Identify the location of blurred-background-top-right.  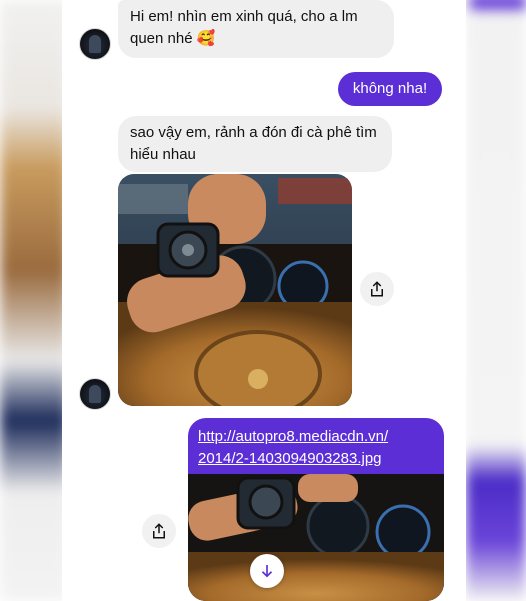
(498, 5).